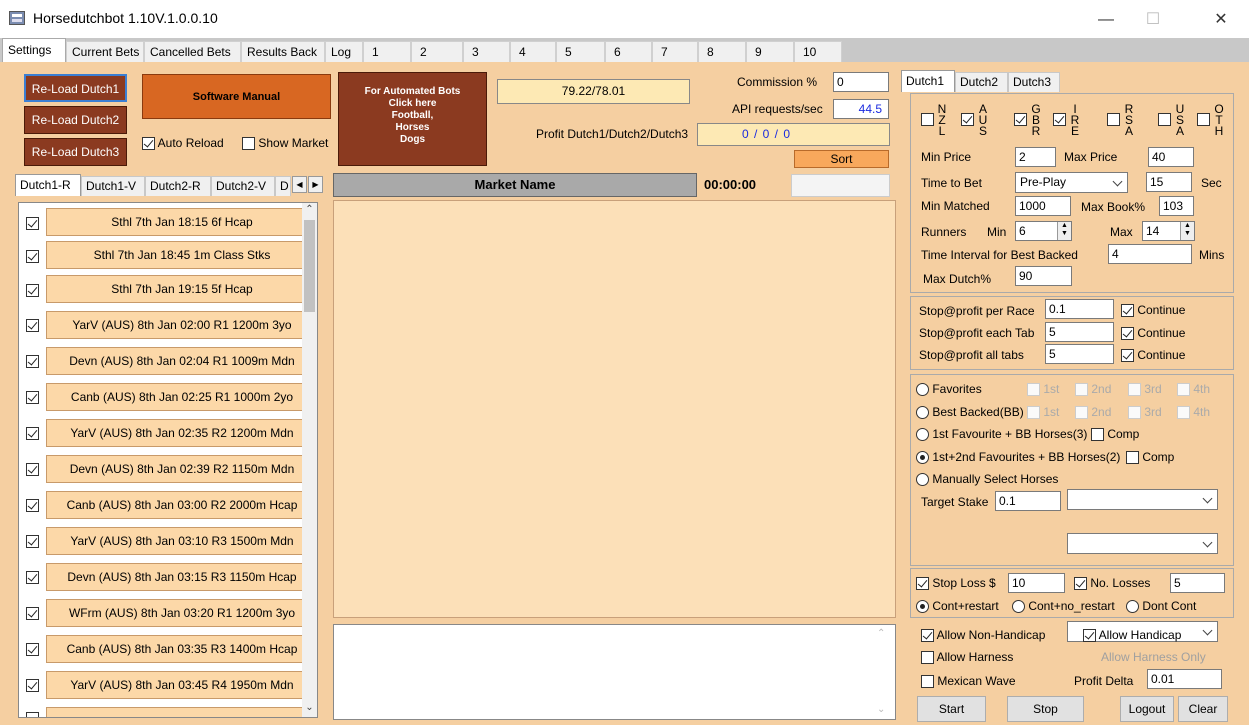  What do you see at coordinates (1113, 119) in the screenshot?
I see `country-rsa-checkbox` at bounding box center [1113, 119].